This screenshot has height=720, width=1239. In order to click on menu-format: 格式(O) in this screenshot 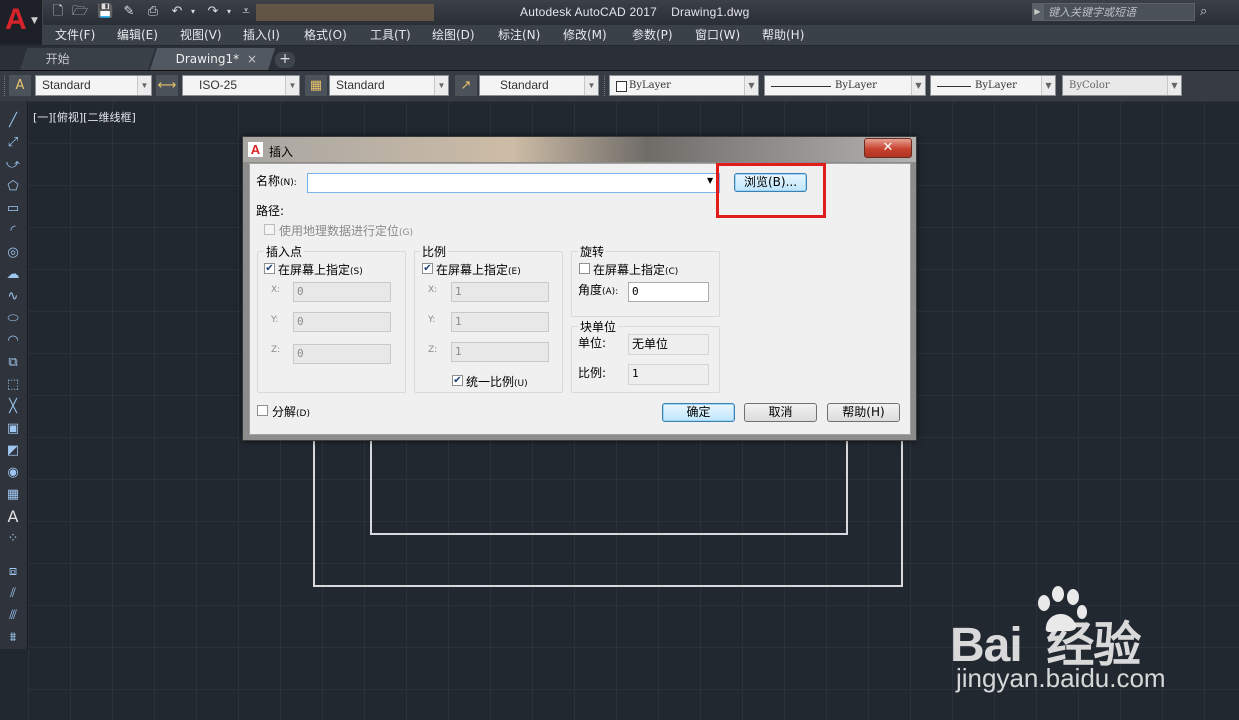, I will do `click(325, 35)`.